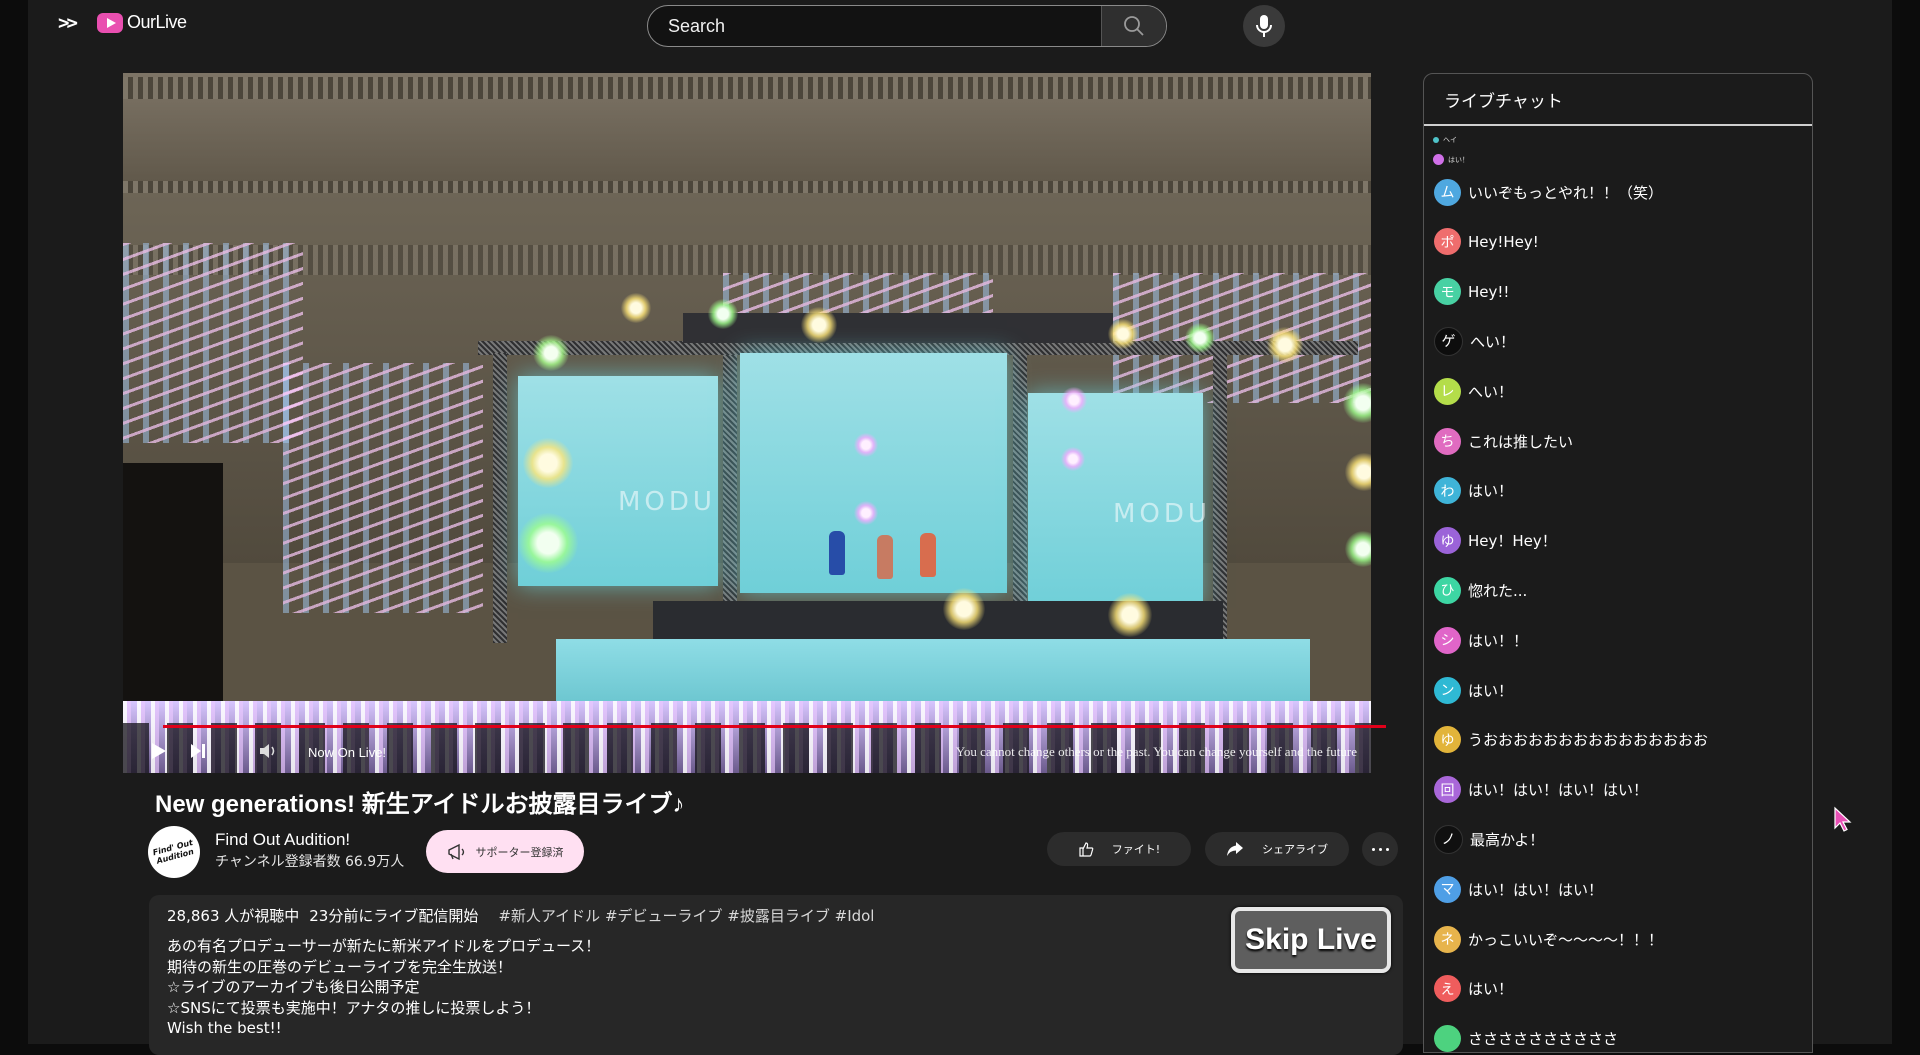  I want to click on description-line: ☆SNSにて投票も実施中！アナタの推しに投票しよう！, so click(354, 1007).